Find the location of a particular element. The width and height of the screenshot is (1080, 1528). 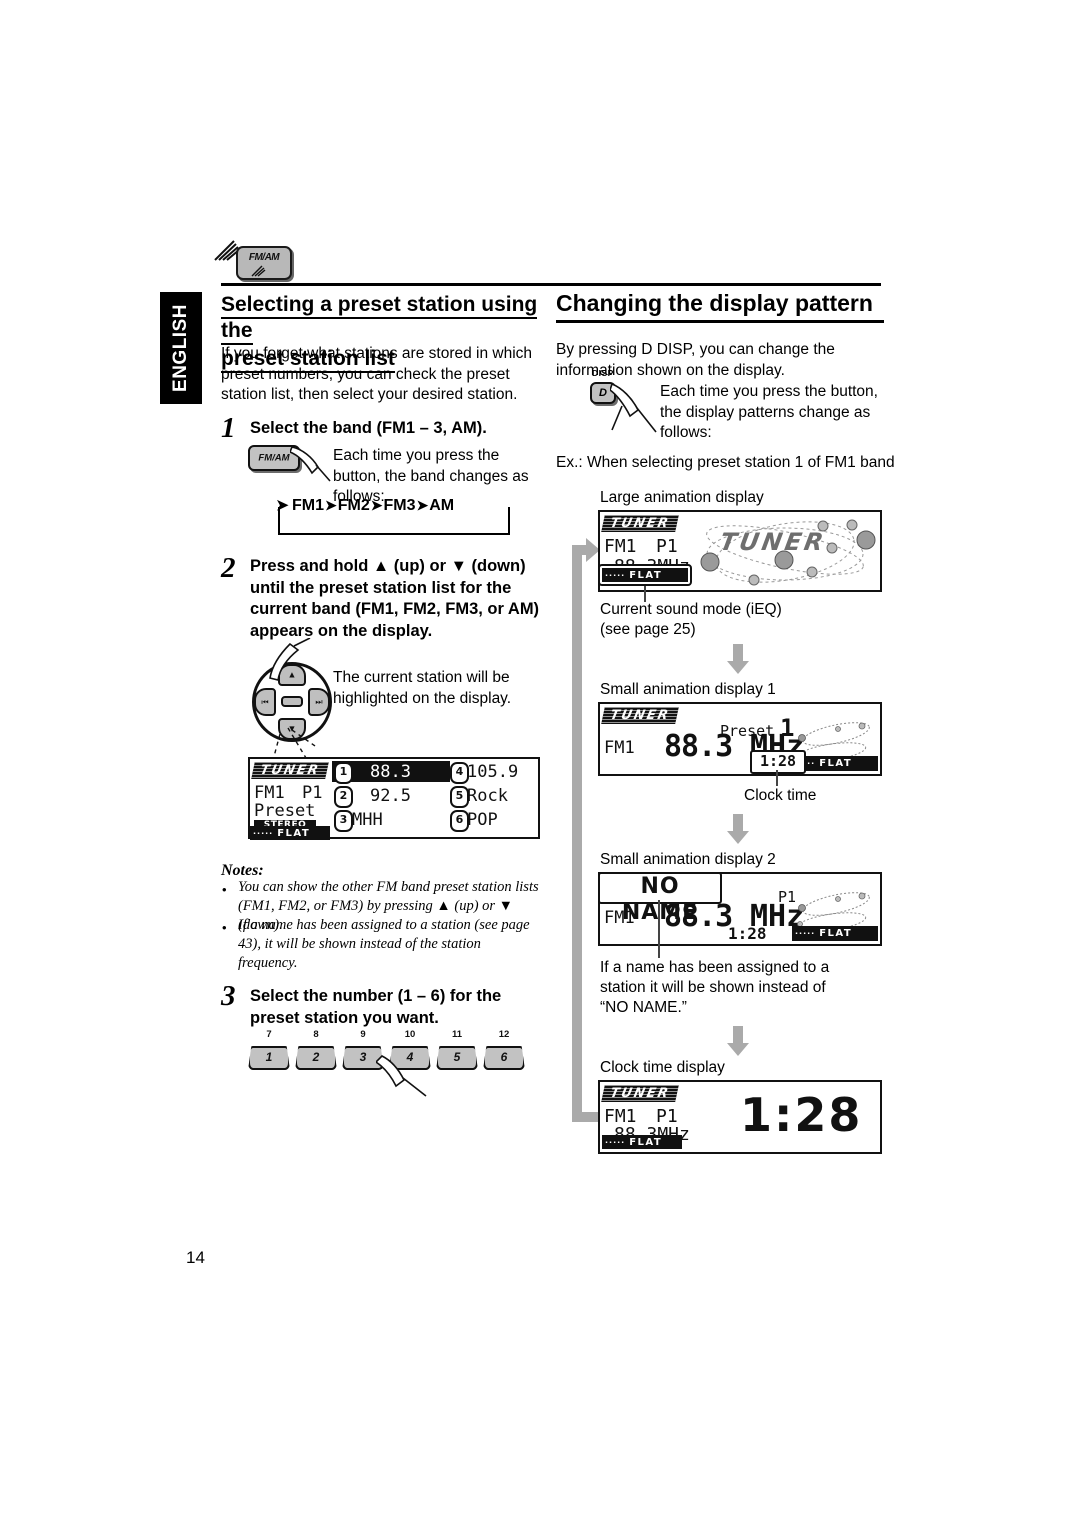

preset-entry-value-4: 105.9 is located at coordinates (493, 772).